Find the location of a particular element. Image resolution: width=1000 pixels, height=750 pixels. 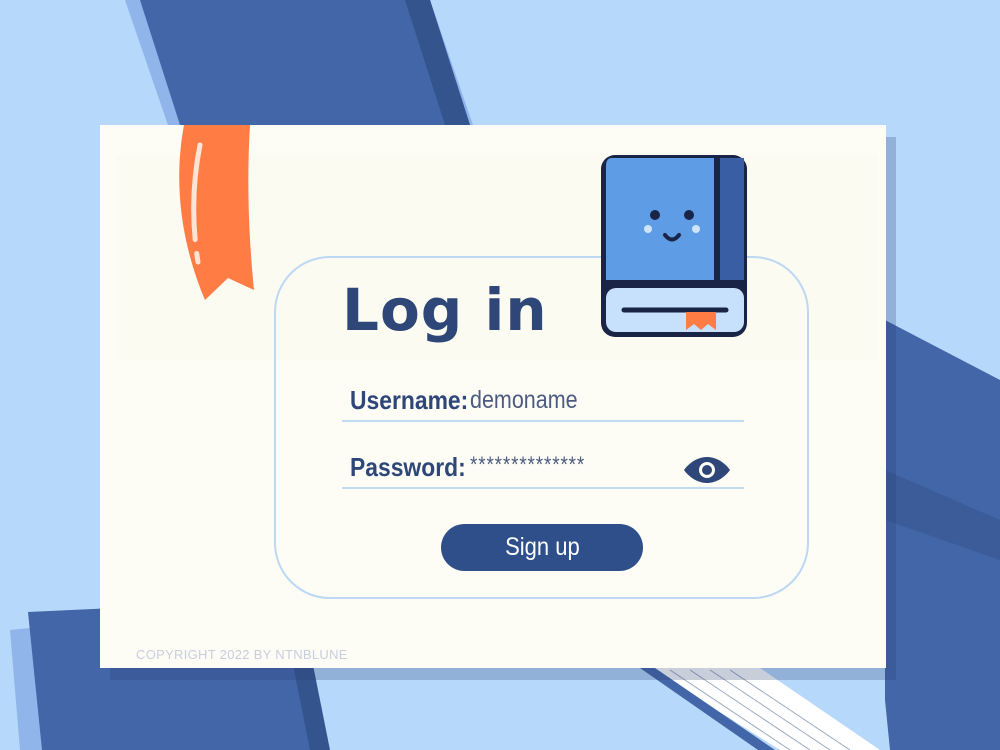

page-title: Log in is located at coordinates (445, 310).